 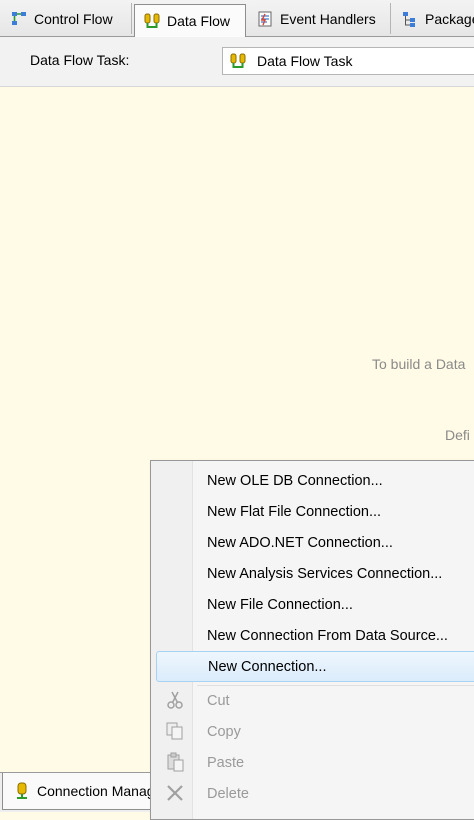 I want to click on tab-connection-managers: Connection Managers, so click(x=82, y=791).